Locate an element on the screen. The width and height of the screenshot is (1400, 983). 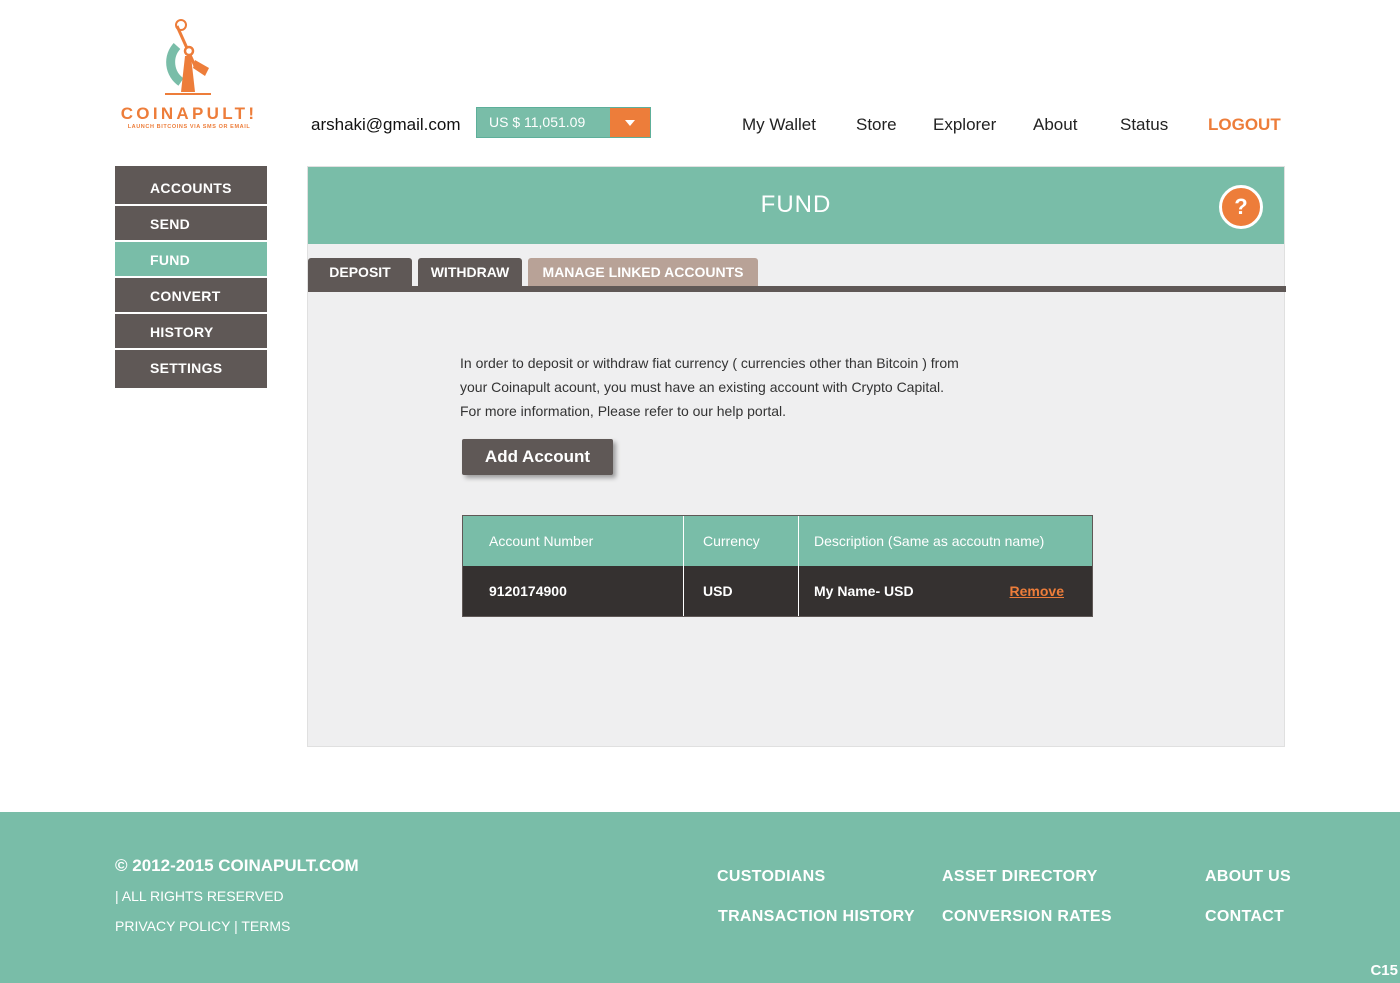
sidebar-item-fund: FUND is located at coordinates (191, 260).